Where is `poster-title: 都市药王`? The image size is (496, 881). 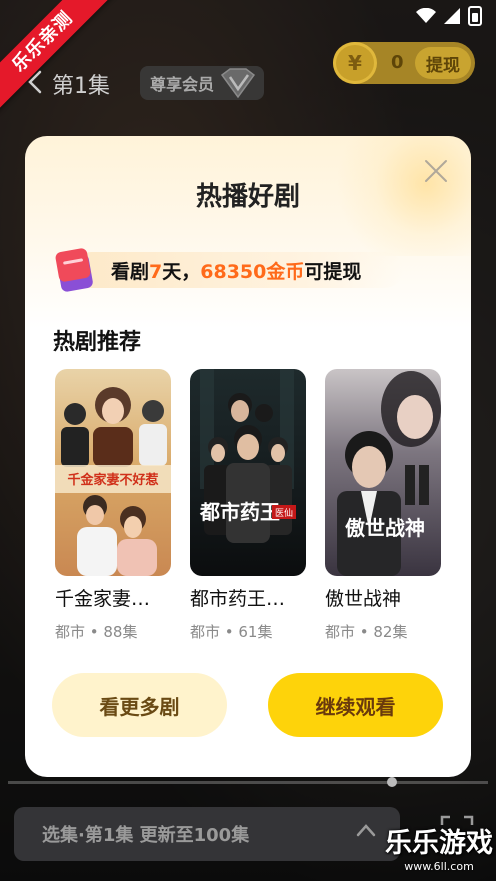
poster-title: 都市药王 is located at coordinates (239, 512).